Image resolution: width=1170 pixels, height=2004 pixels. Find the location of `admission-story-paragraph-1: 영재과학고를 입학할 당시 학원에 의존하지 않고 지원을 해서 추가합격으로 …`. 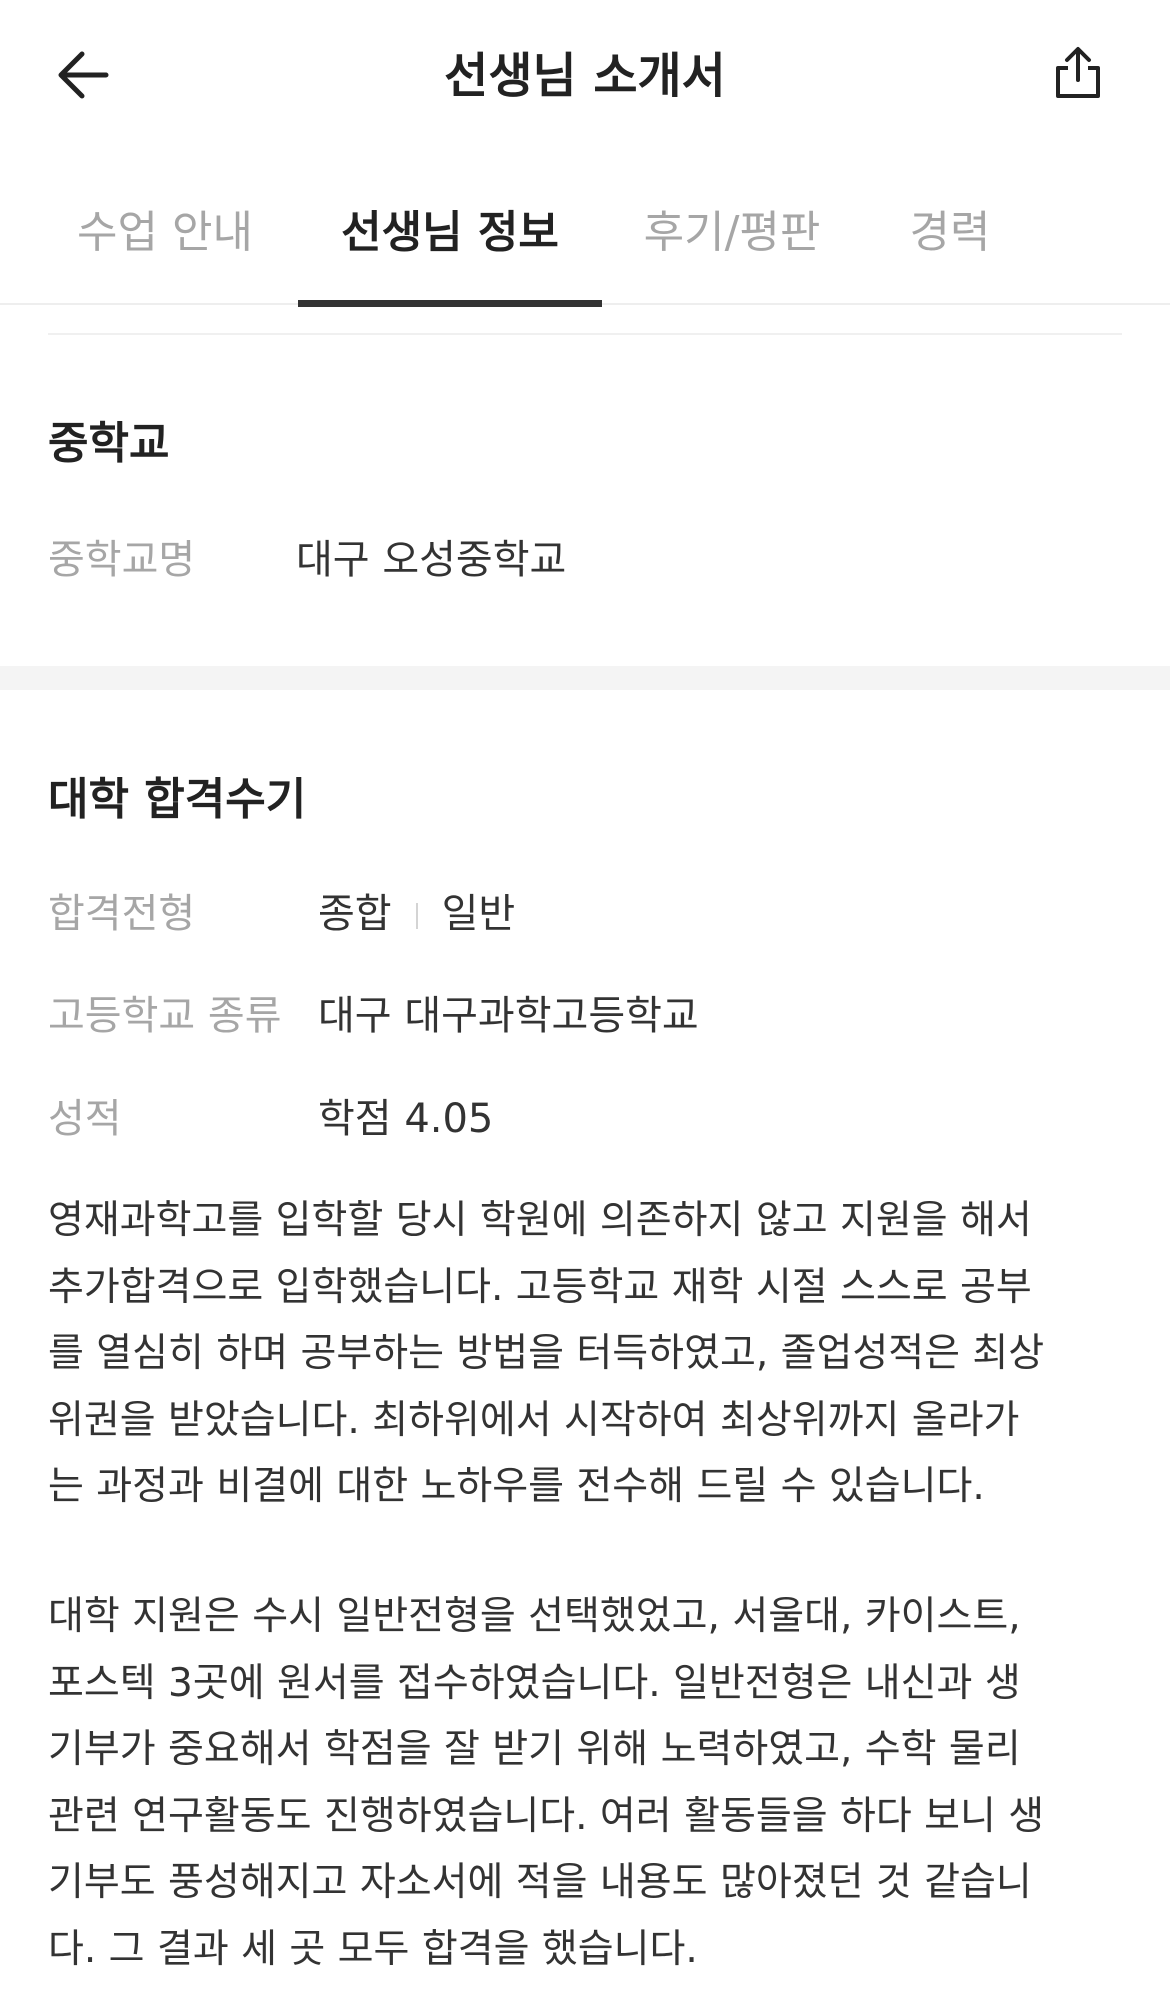

admission-story-paragraph-1: 영재과학고를 입학할 당시 학원에 의존하지 않고 지원을 해서 추가합격으로 … is located at coordinates (546, 1353).